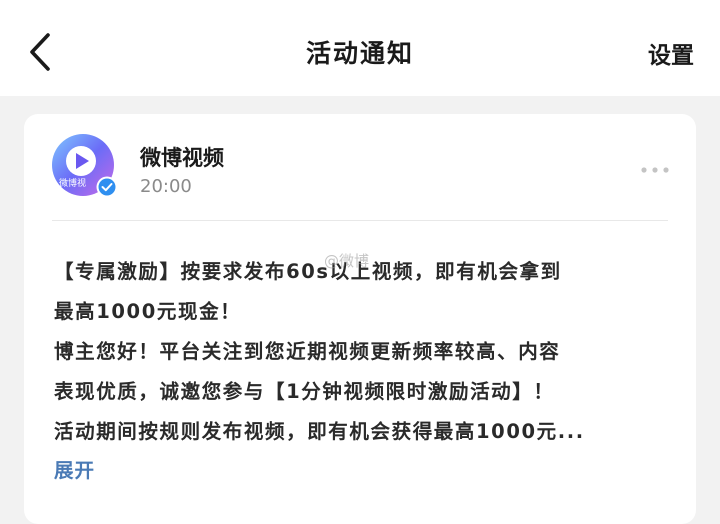 The width and height of the screenshot is (720, 524). What do you see at coordinates (360, 220) in the screenshot?
I see `divider` at bounding box center [360, 220].